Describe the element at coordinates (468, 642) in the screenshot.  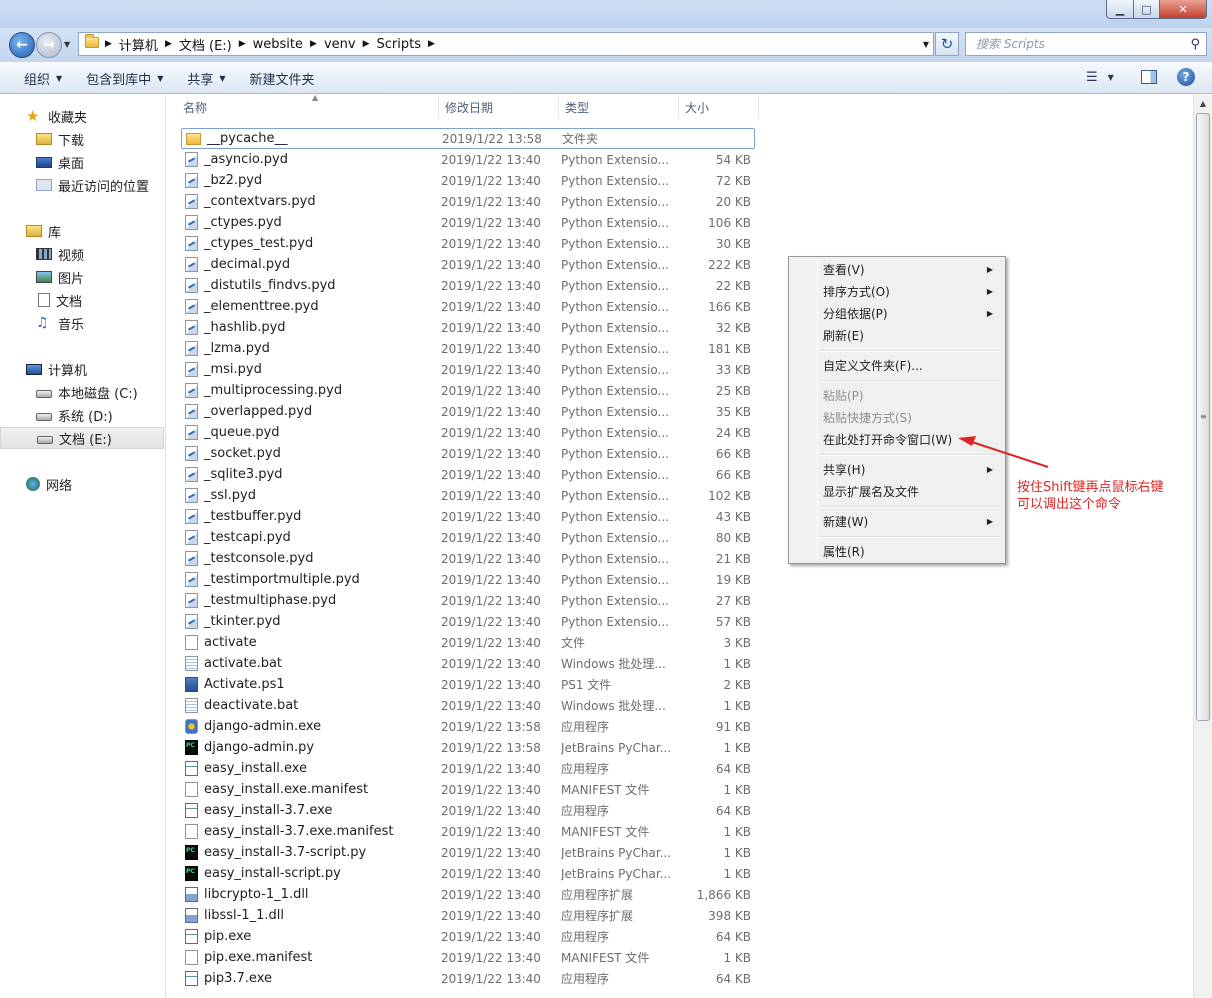
I see `file-row: activate 2019/1/22 13:40 文件 3 KB` at that location.